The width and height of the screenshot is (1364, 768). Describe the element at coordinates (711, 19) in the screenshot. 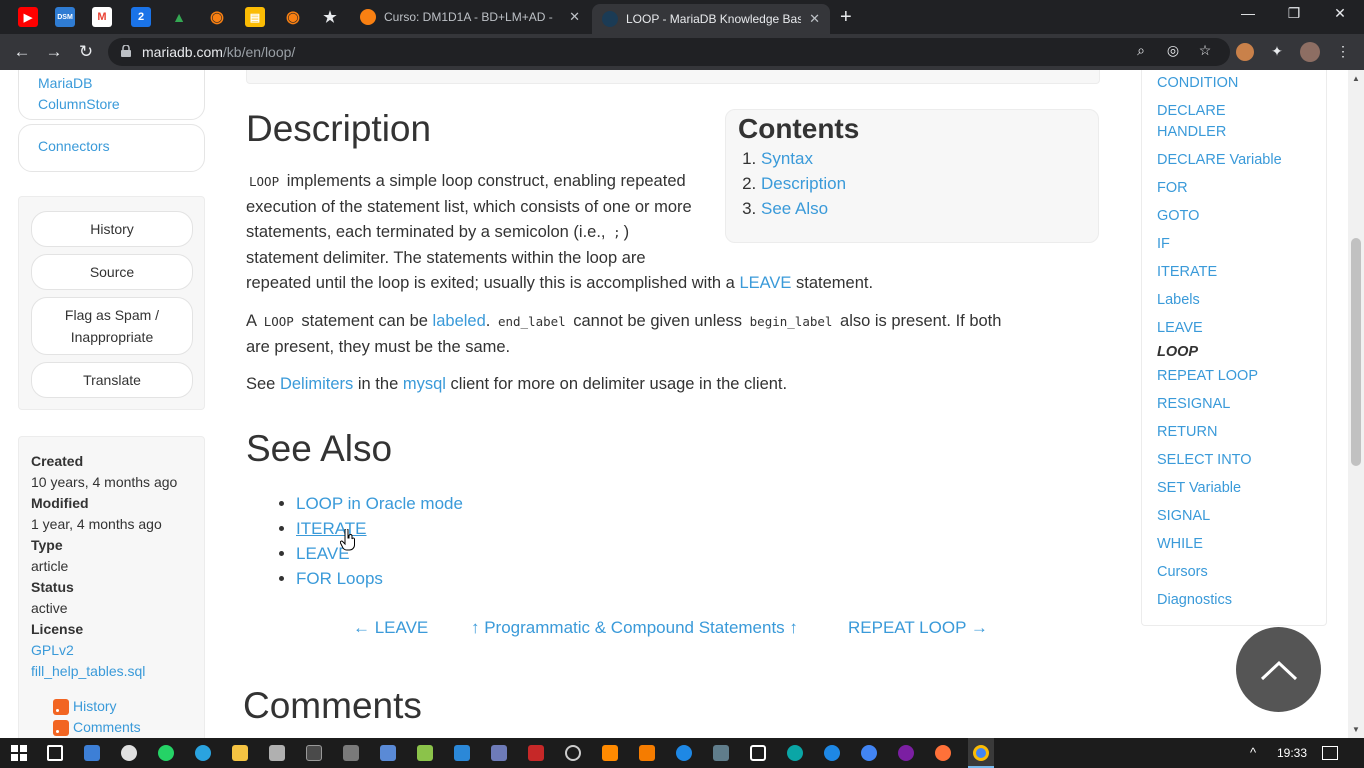

I see `tab-loop-active: LOOP - MariaDB Knowledge Base ✕` at that location.